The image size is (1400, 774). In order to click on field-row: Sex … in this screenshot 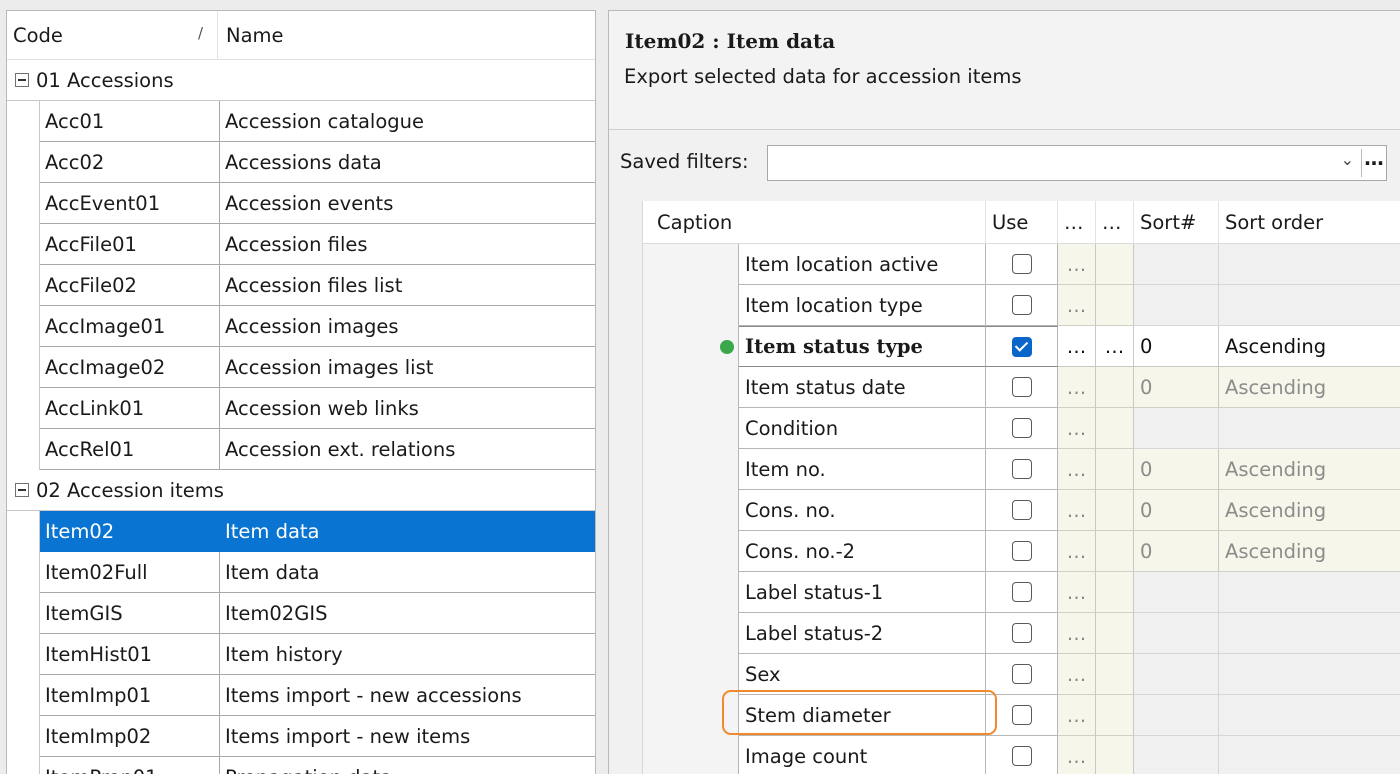, I will do `click(1021, 674)`.